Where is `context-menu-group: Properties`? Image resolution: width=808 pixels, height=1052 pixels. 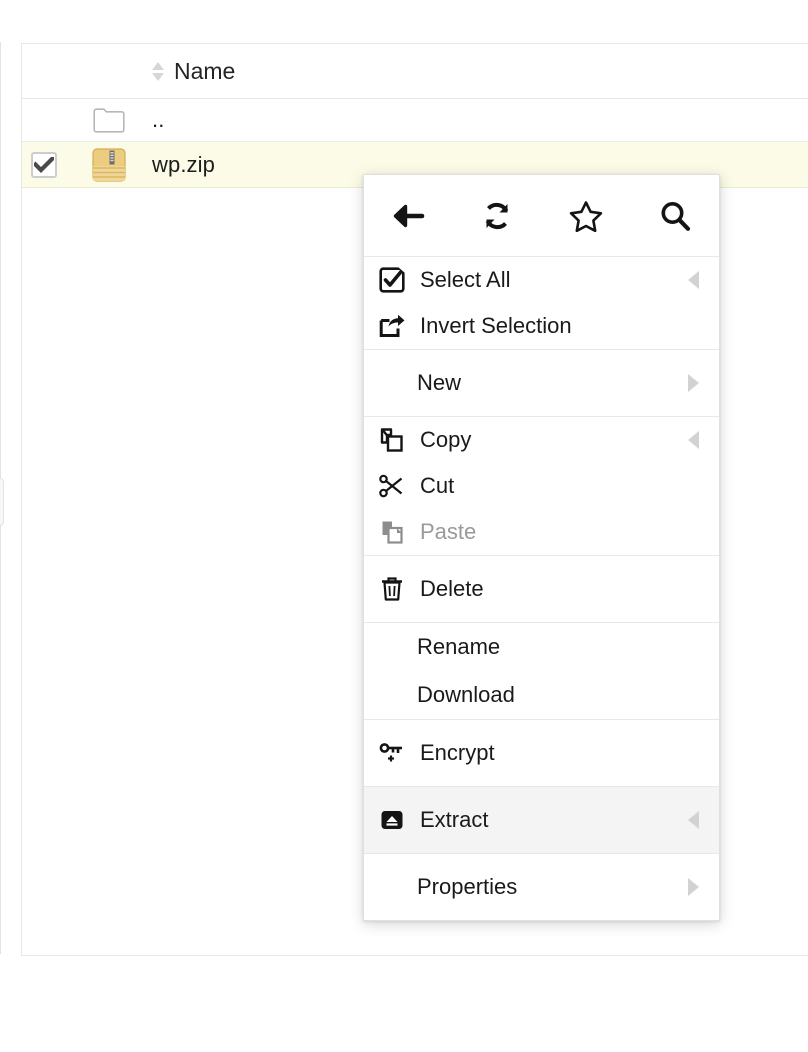 context-menu-group: Properties is located at coordinates (541, 887).